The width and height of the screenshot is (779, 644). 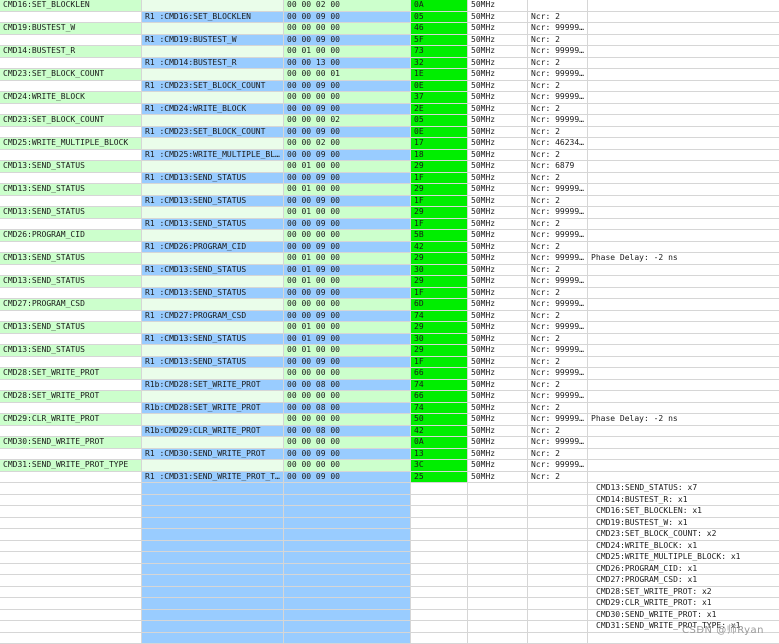 What do you see at coordinates (213, 247) in the screenshot?
I see `response-cell: R1 :CMD26:PROGRAM_CID` at bounding box center [213, 247].